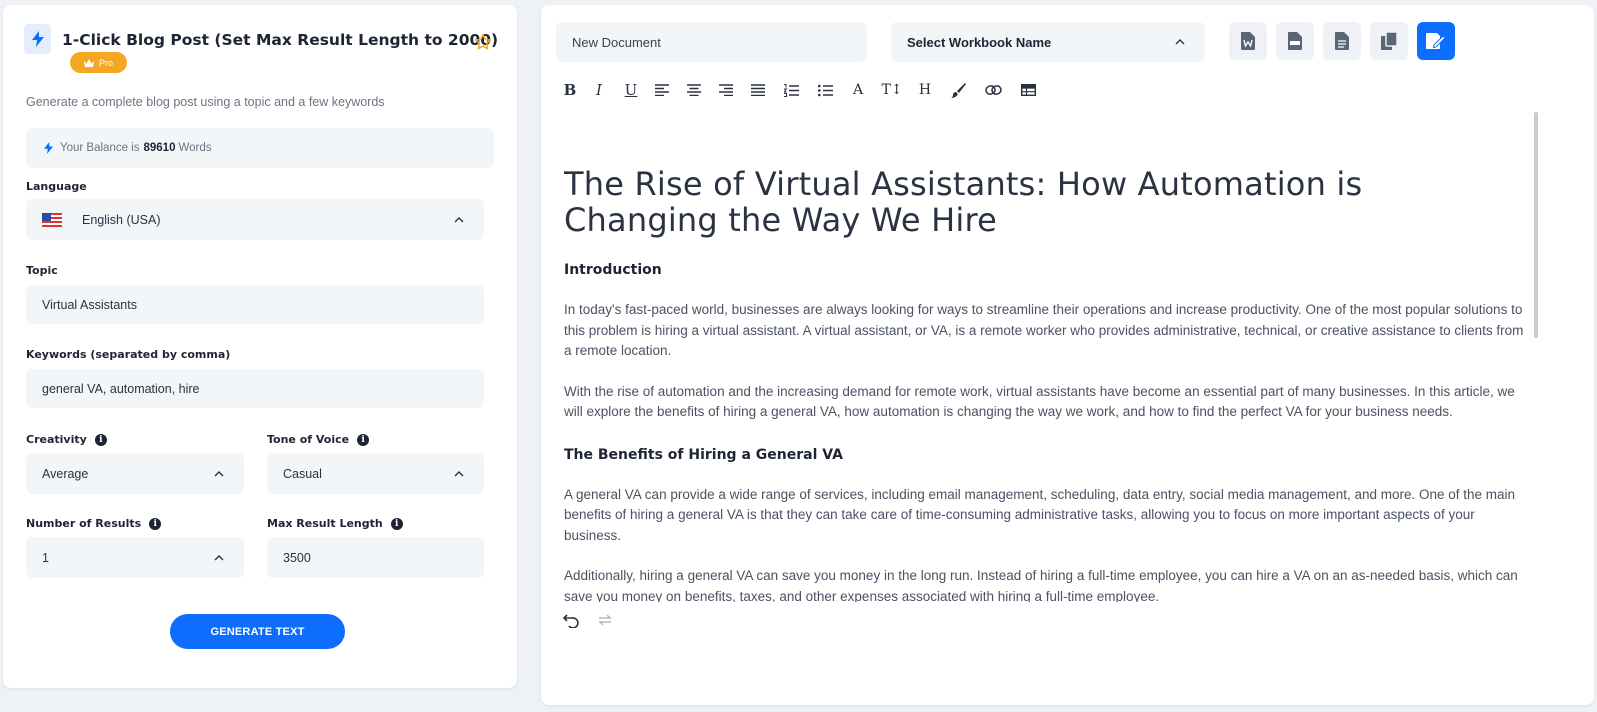  What do you see at coordinates (255, 388) in the screenshot?
I see `keywords-input: general VA, automation, hire` at bounding box center [255, 388].